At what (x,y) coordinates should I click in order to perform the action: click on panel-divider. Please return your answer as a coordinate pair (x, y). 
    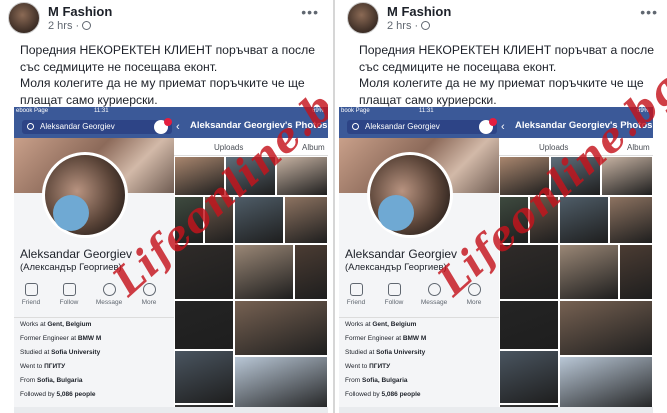
    Looking at the image, I should click on (334, 206).